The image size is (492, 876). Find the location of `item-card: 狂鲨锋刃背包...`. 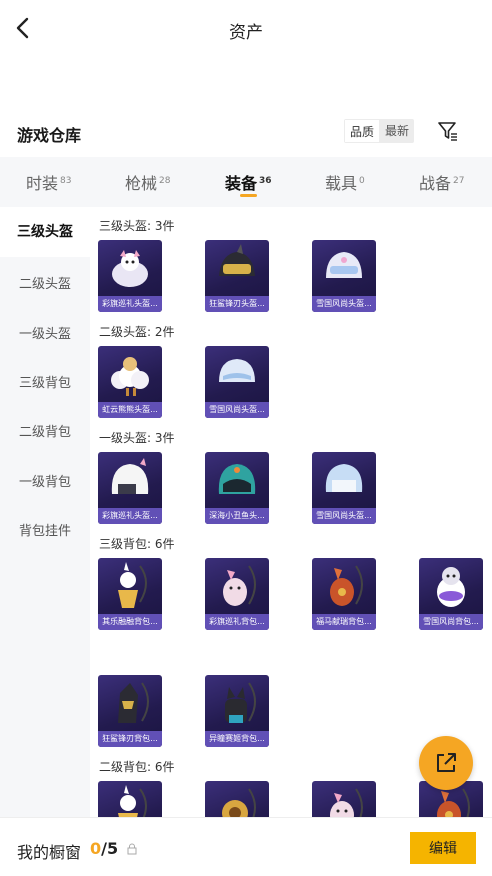

item-card: 狂鲨锋刃背包... is located at coordinates (130, 711).